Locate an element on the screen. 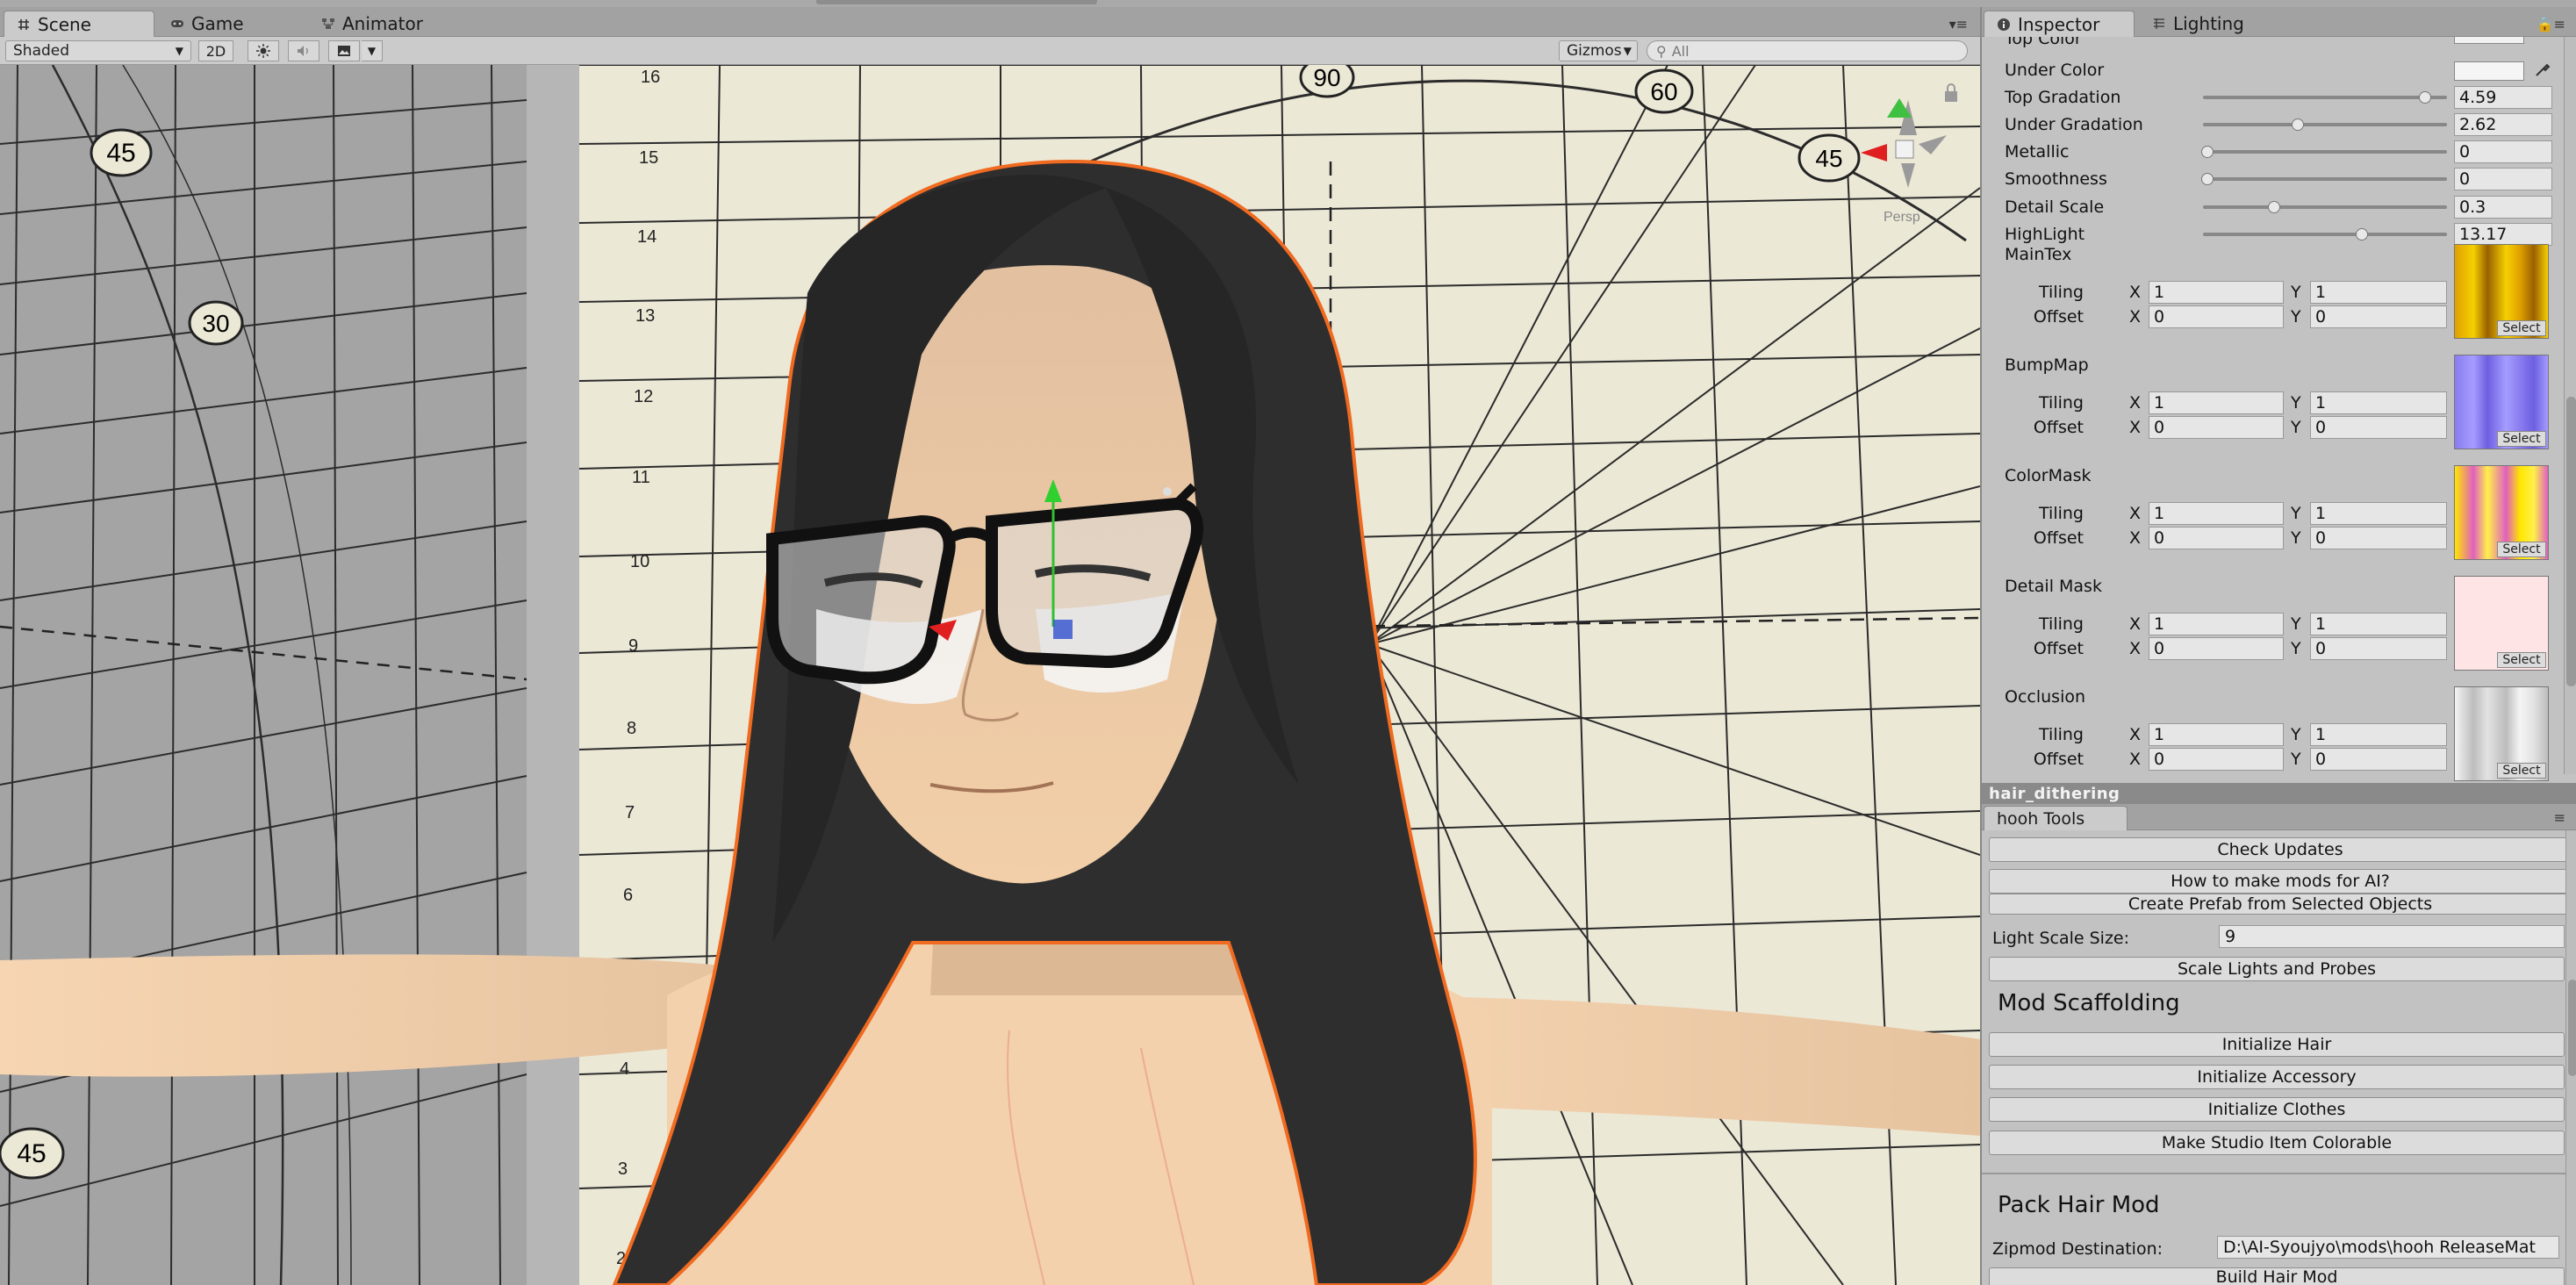 This screenshot has width=2576, height=1285. texture-name: Occlusion is located at coordinates (2046, 697).